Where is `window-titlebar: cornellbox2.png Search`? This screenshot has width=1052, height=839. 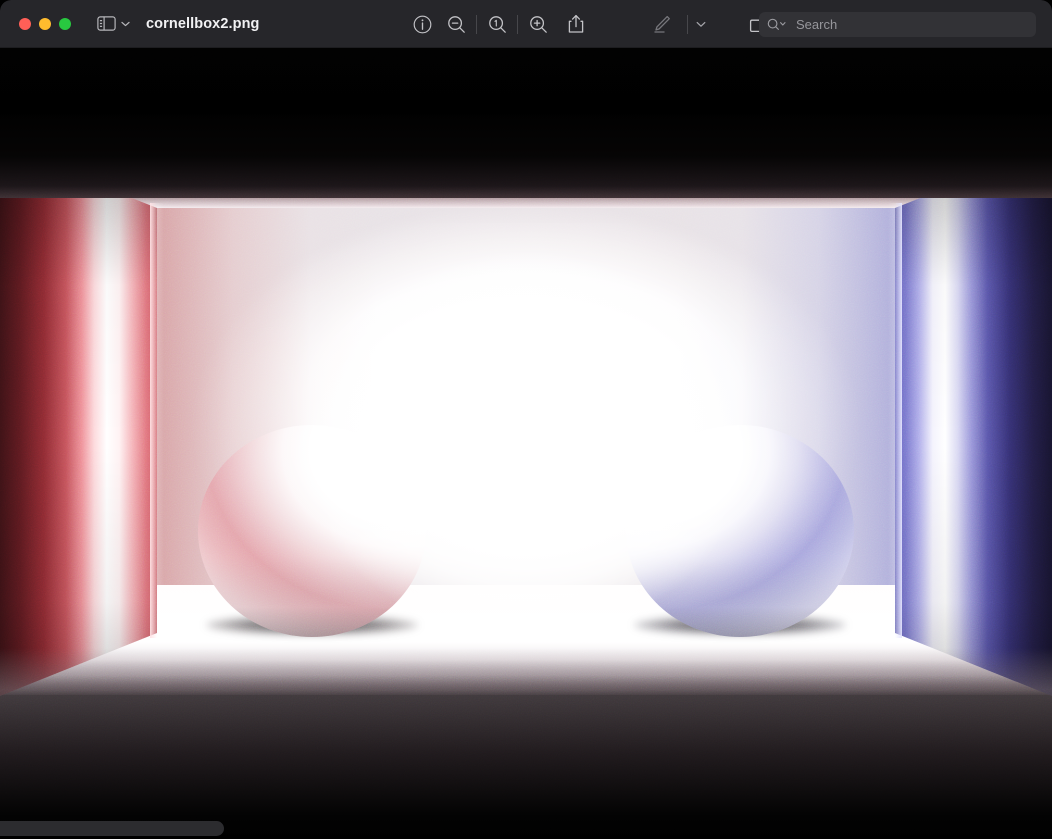
window-titlebar: cornellbox2.png Search is located at coordinates (526, 24).